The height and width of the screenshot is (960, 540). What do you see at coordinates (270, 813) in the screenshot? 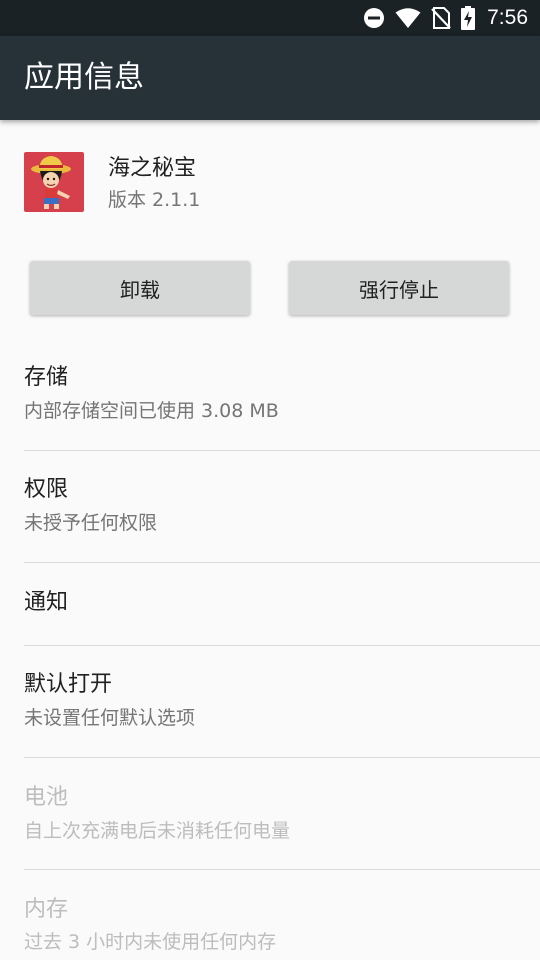
I see `battery-item: 电池 自上次充满电后未消耗任何电量` at bounding box center [270, 813].